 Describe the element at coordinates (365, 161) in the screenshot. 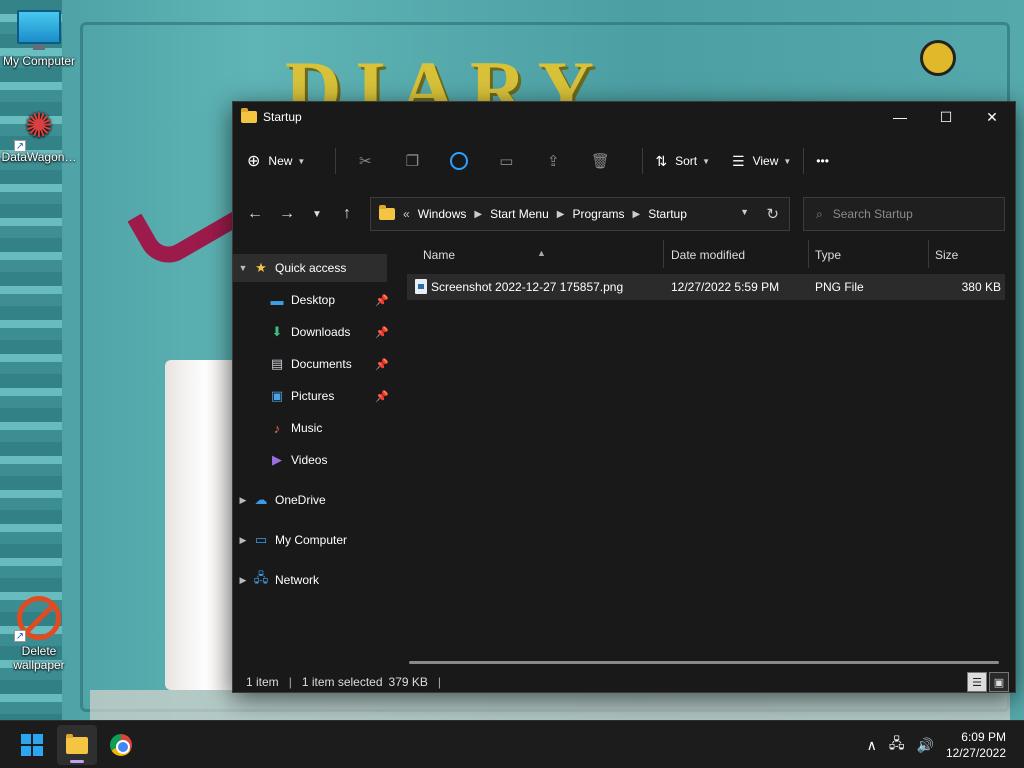

I see `cut-icon: ✂` at that location.